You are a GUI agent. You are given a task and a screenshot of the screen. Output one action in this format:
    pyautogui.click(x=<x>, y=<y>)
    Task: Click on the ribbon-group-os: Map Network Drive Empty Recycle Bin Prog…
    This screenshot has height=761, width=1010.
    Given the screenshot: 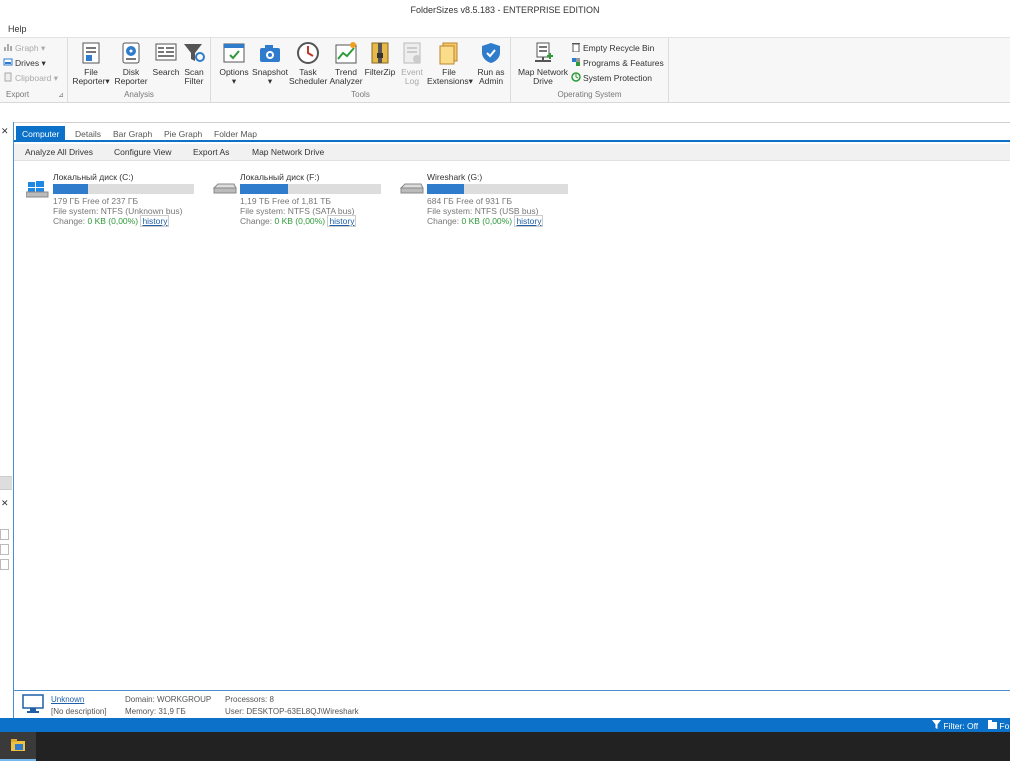 What is the action you would take?
    pyautogui.click(x=590, y=70)
    